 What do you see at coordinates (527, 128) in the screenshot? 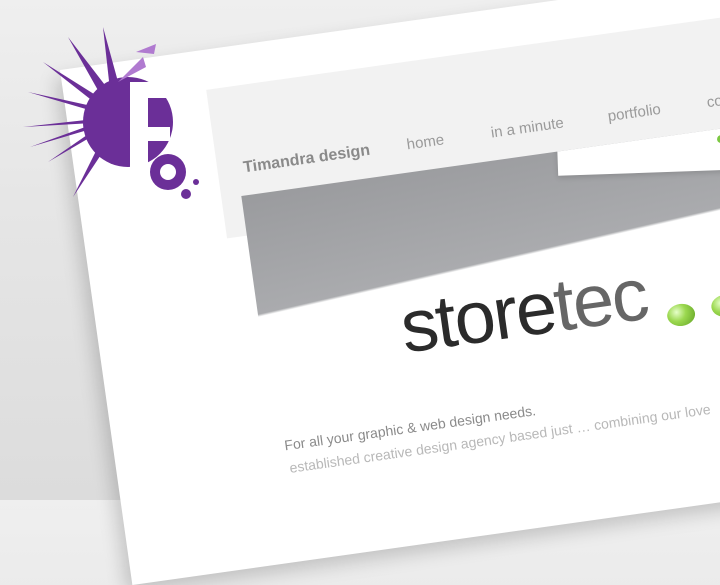
I see `nav-in-a-minute: in a minute` at bounding box center [527, 128].